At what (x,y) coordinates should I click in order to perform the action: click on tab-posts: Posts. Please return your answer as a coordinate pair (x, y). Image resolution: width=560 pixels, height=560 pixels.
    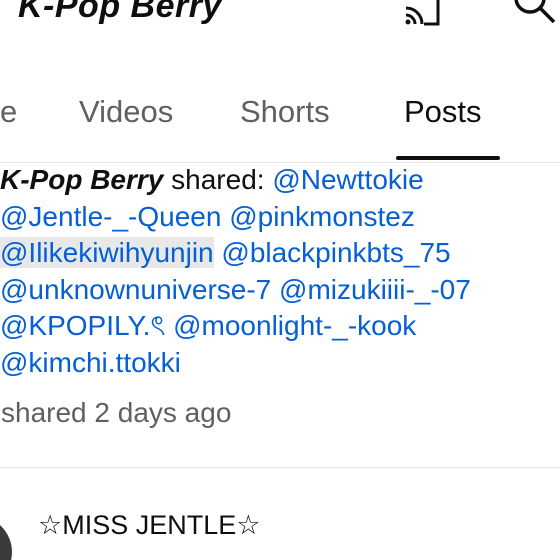
    Looking at the image, I should click on (443, 112).